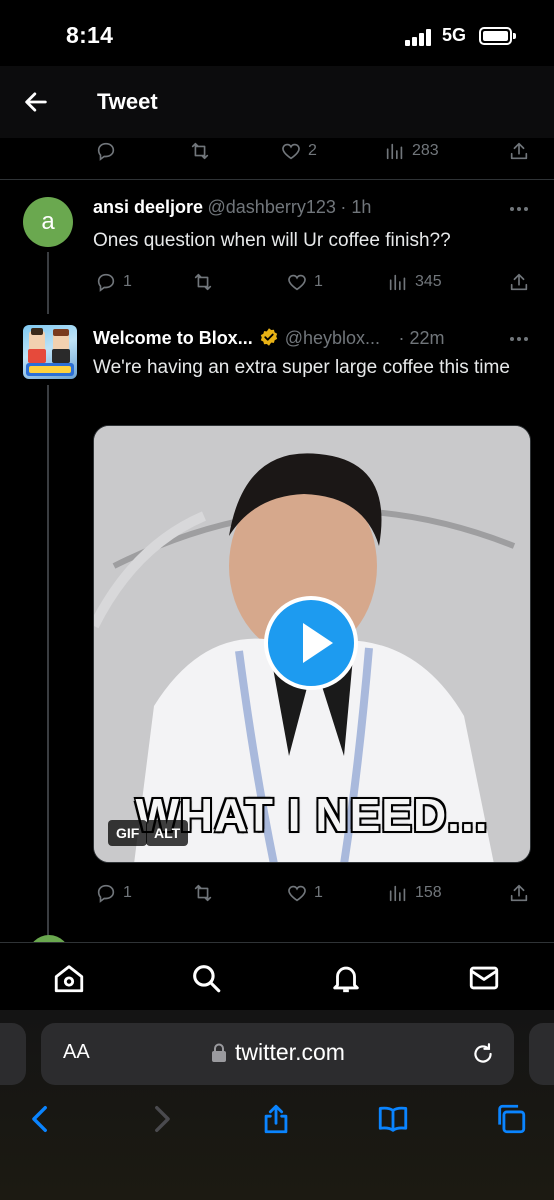 The image size is (554, 1200). I want to click on author-handle: @dashberry123, so click(272, 207).